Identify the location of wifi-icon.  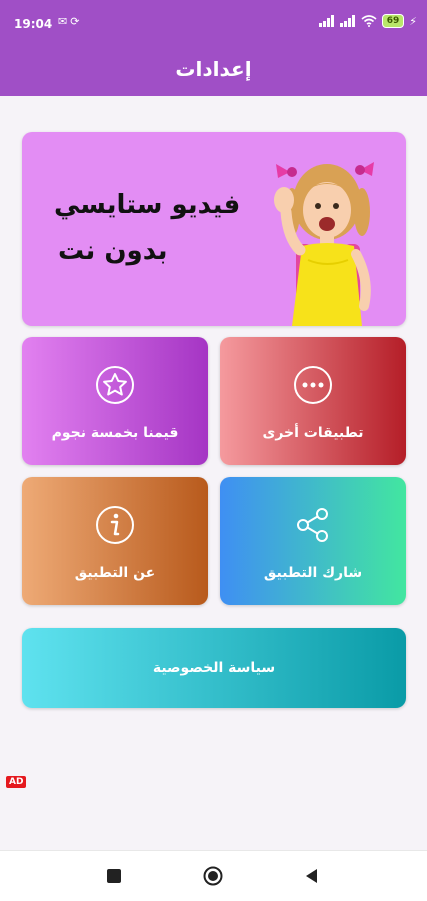
(369, 21).